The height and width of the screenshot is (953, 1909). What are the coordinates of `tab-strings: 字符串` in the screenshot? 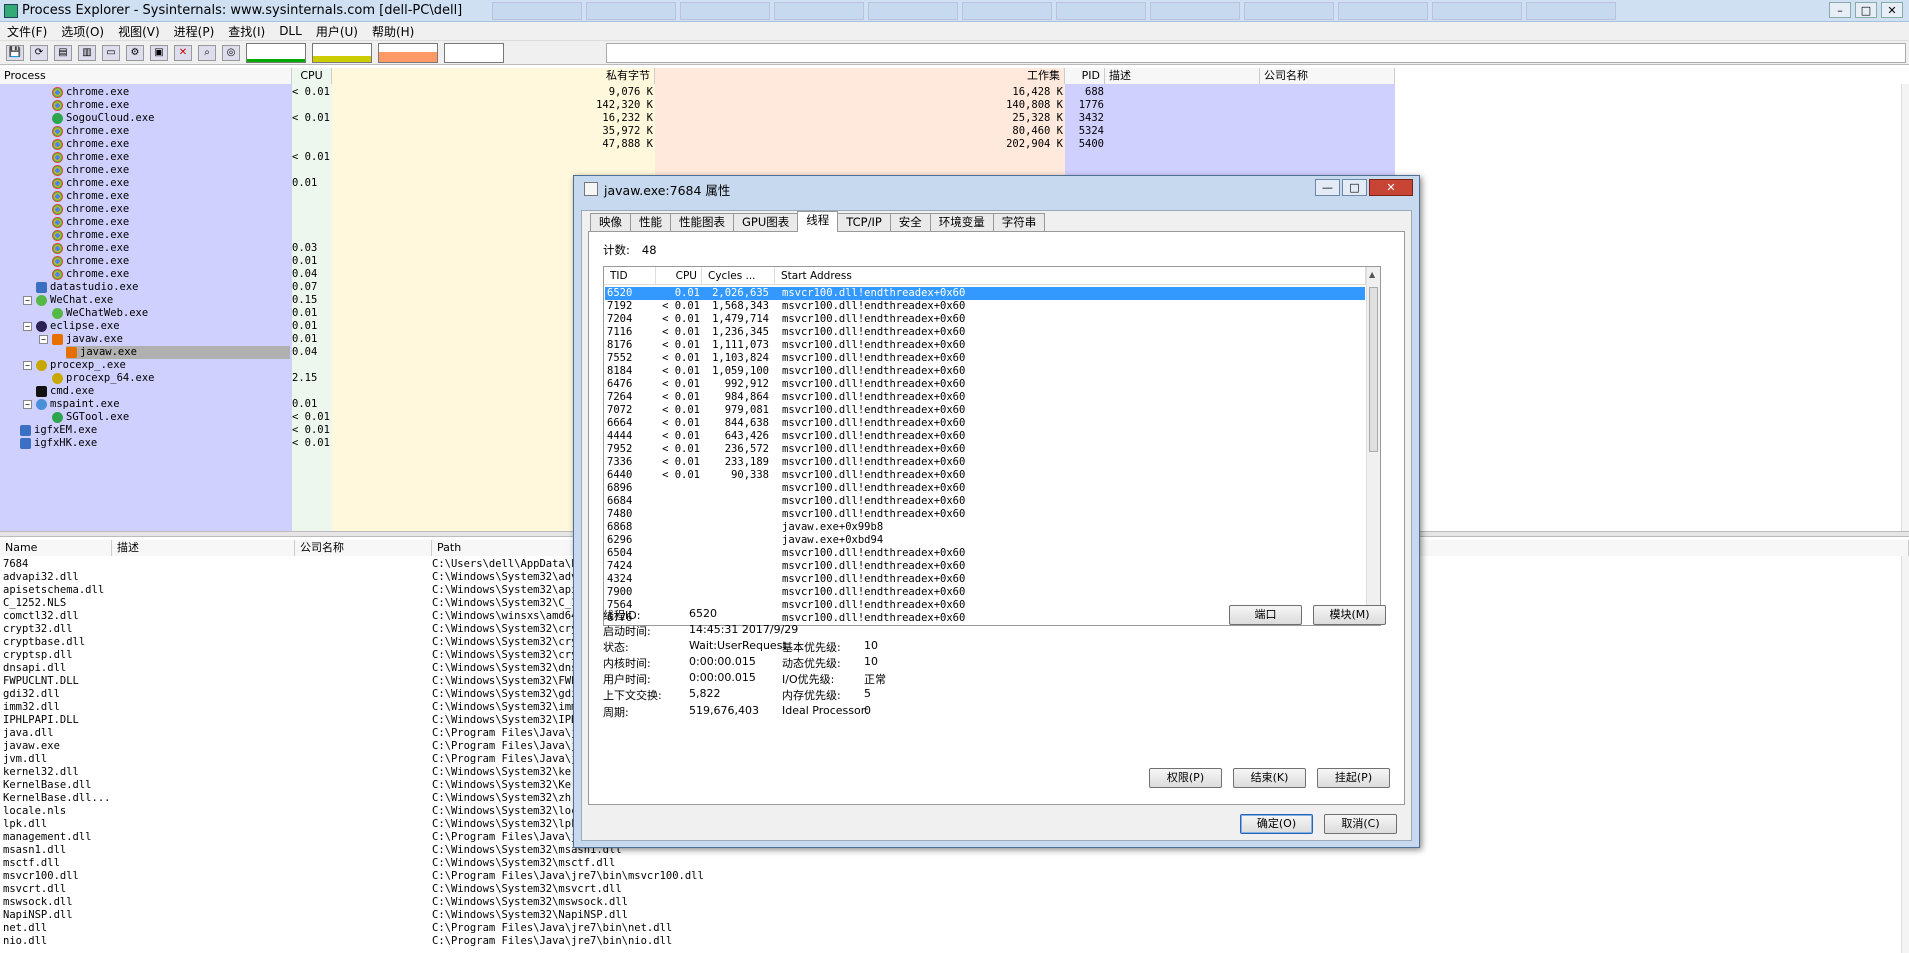 It's located at (1019, 222).